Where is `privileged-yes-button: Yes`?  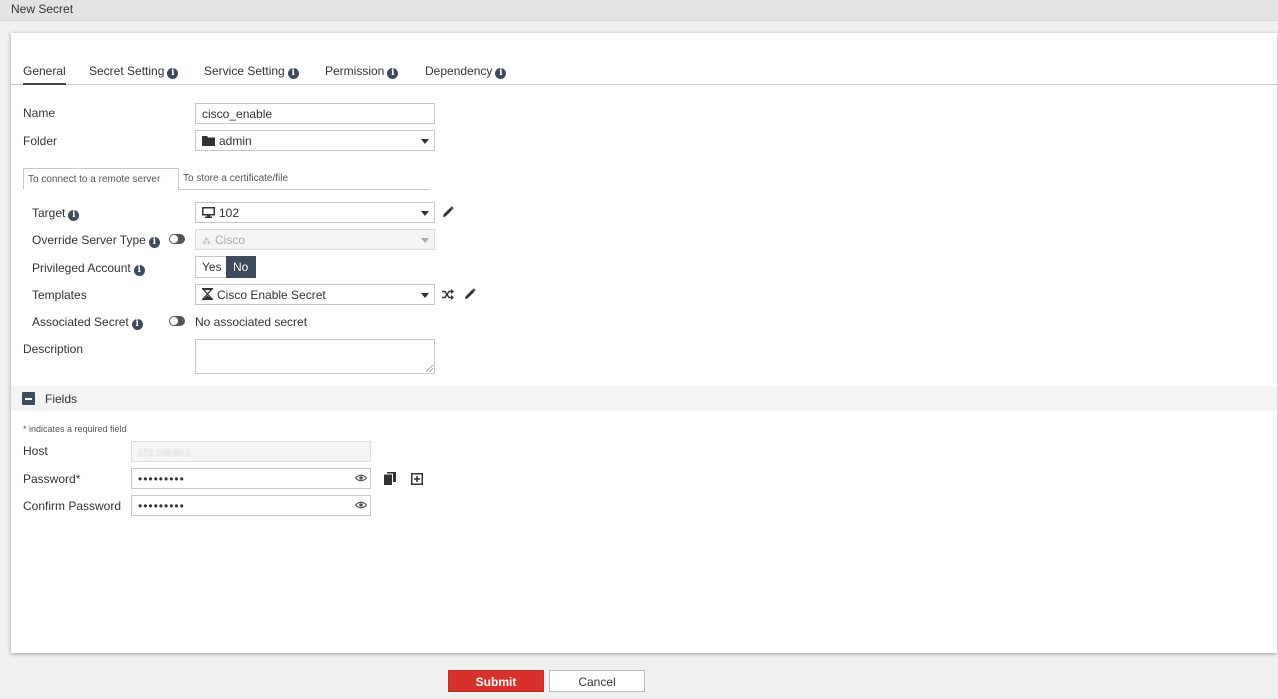 privileged-yes-button: Yes is located at coordinates (211, 267).